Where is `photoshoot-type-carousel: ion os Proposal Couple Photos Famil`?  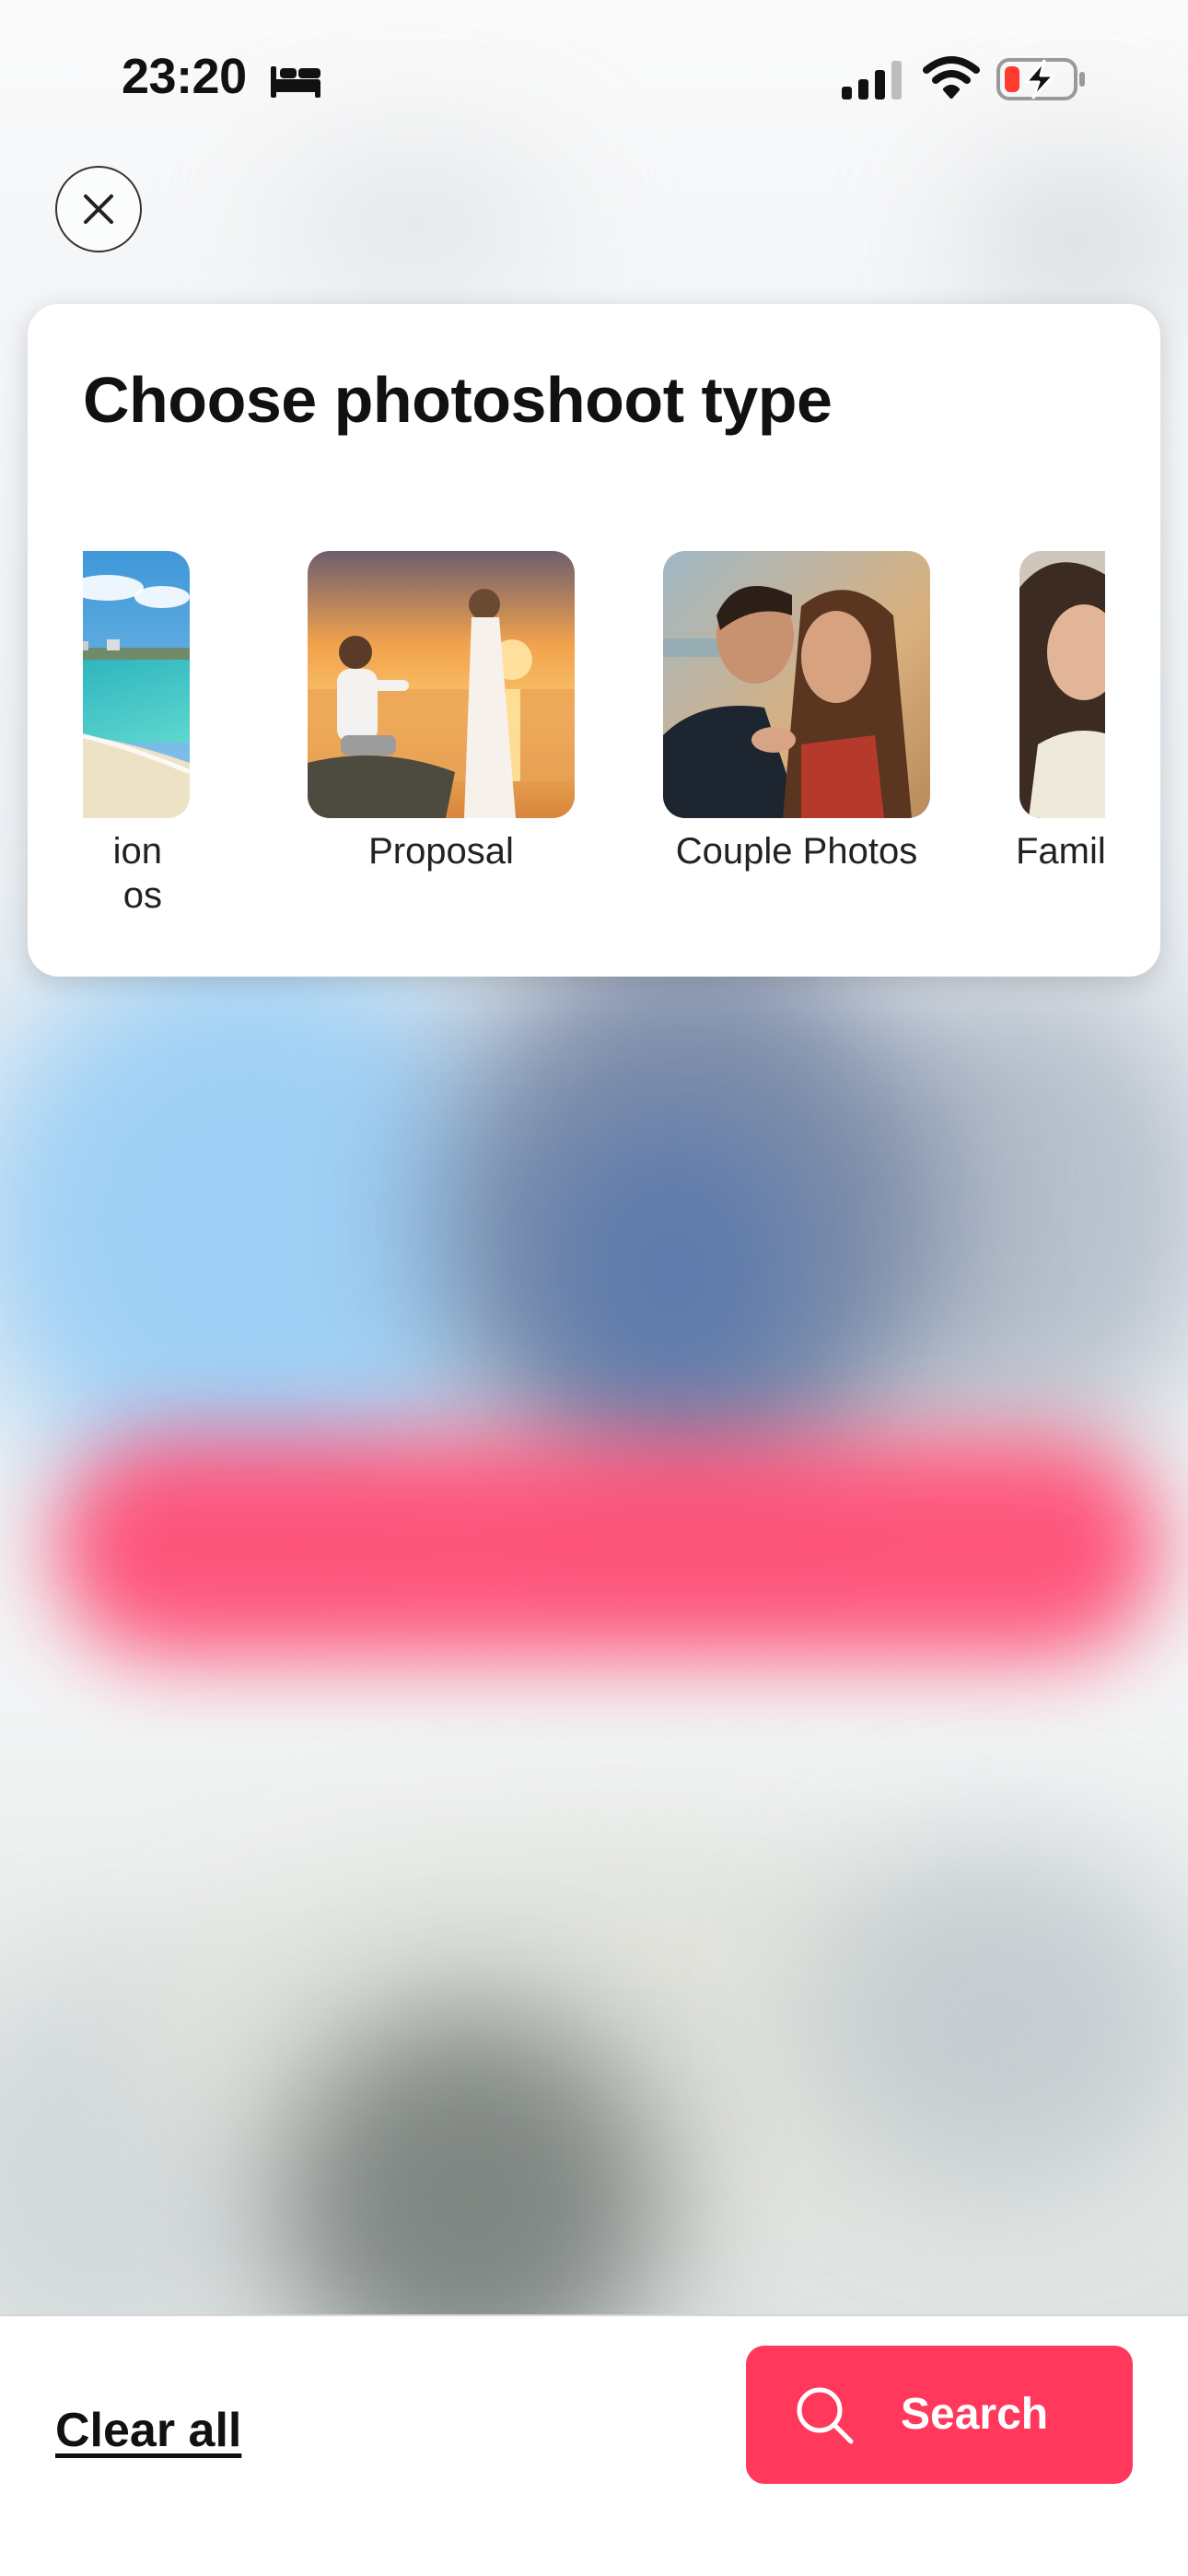 photoshoot-type-carousel: ion os Proposal Couple Photos Famil is located at coordinates (594, 744).